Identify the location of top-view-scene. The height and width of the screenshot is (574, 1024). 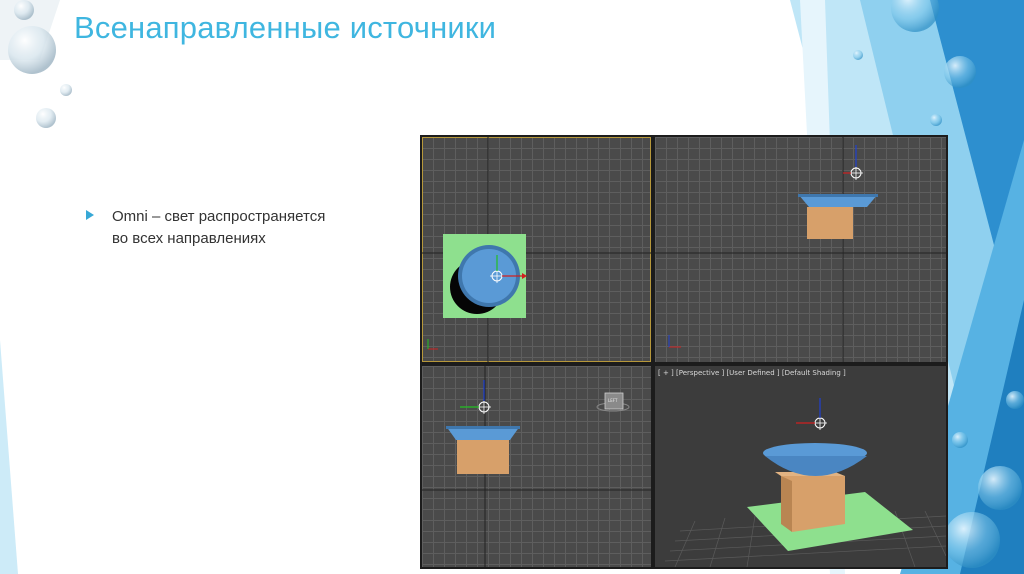
(536, 249).